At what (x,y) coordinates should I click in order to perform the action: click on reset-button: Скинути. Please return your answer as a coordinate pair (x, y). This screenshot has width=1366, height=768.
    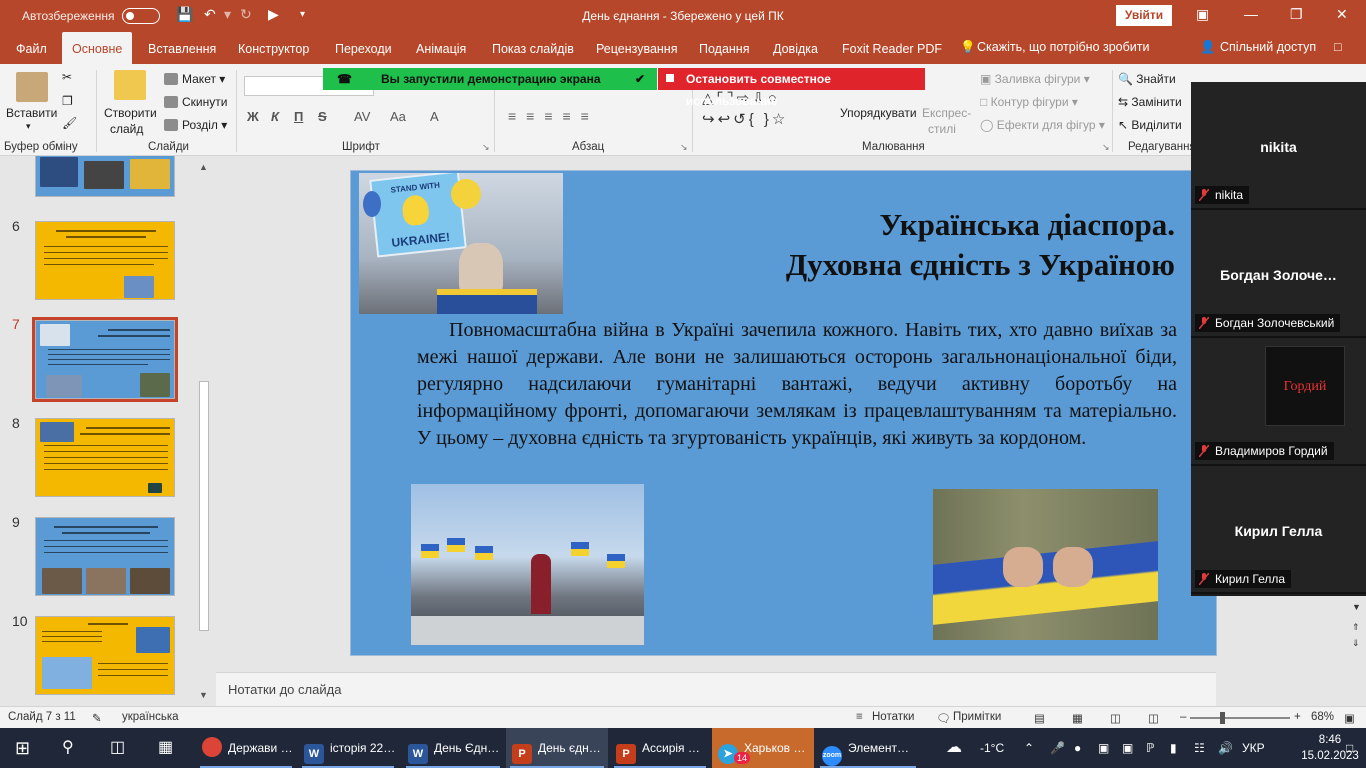
    Looking at the image, I should click on (204, 102).